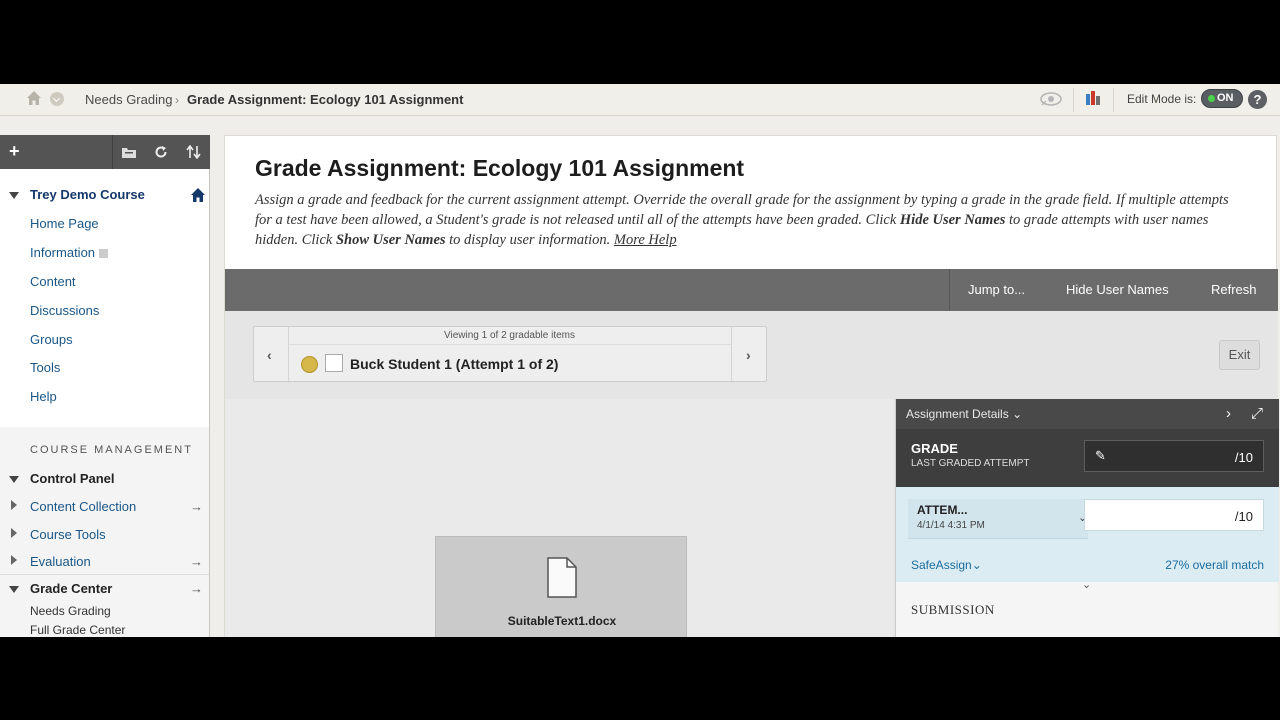  Describe the element at coordinates (1243, 516) in the screenshot. I see `attempt-out-of: /10` at that location.